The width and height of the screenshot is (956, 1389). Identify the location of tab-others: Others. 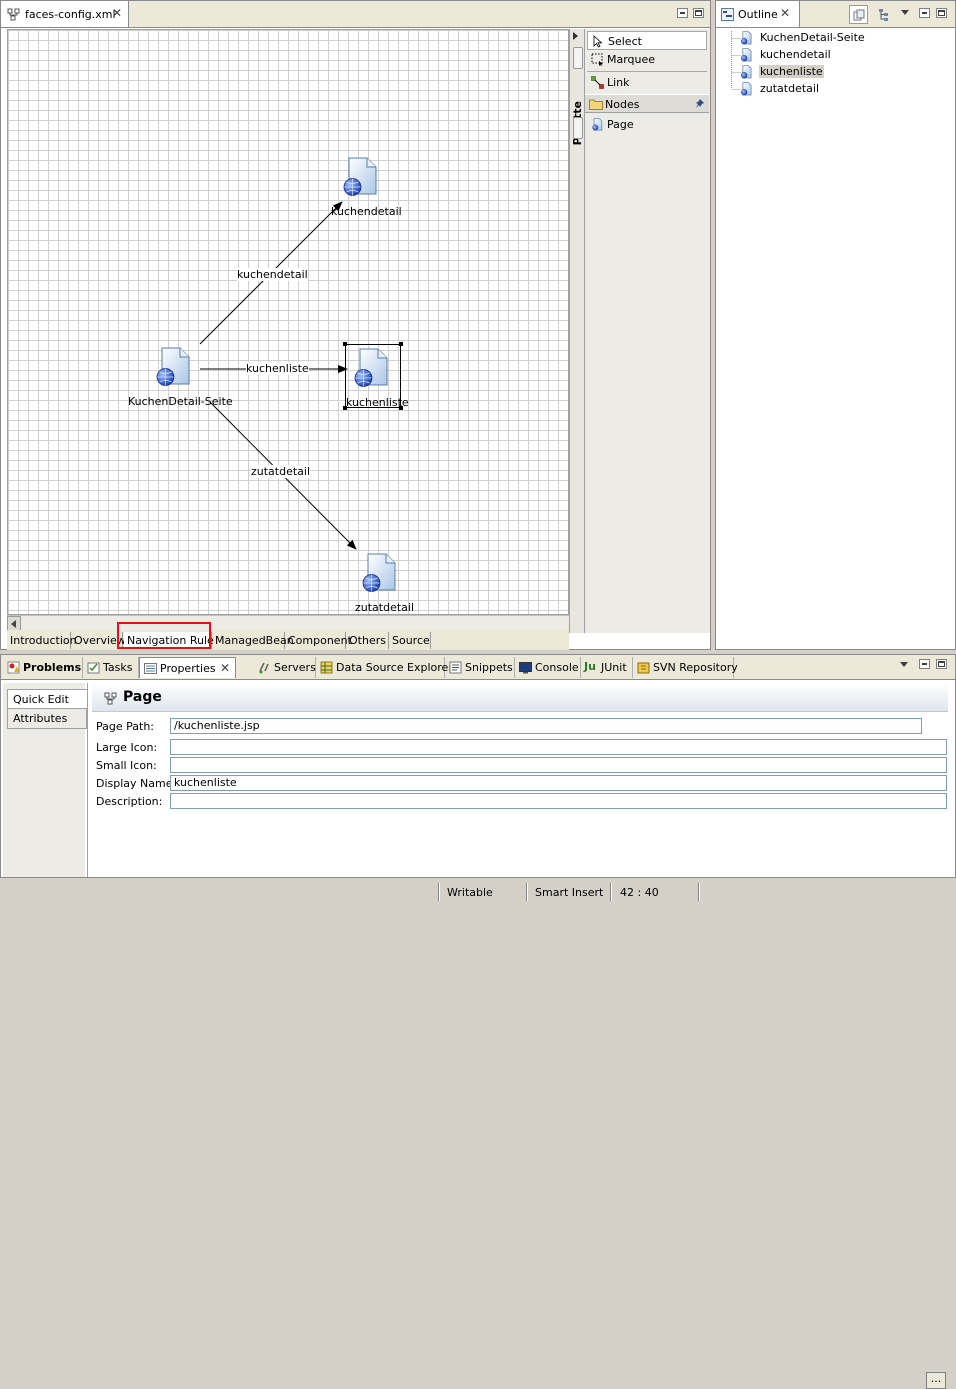
(367, 640).